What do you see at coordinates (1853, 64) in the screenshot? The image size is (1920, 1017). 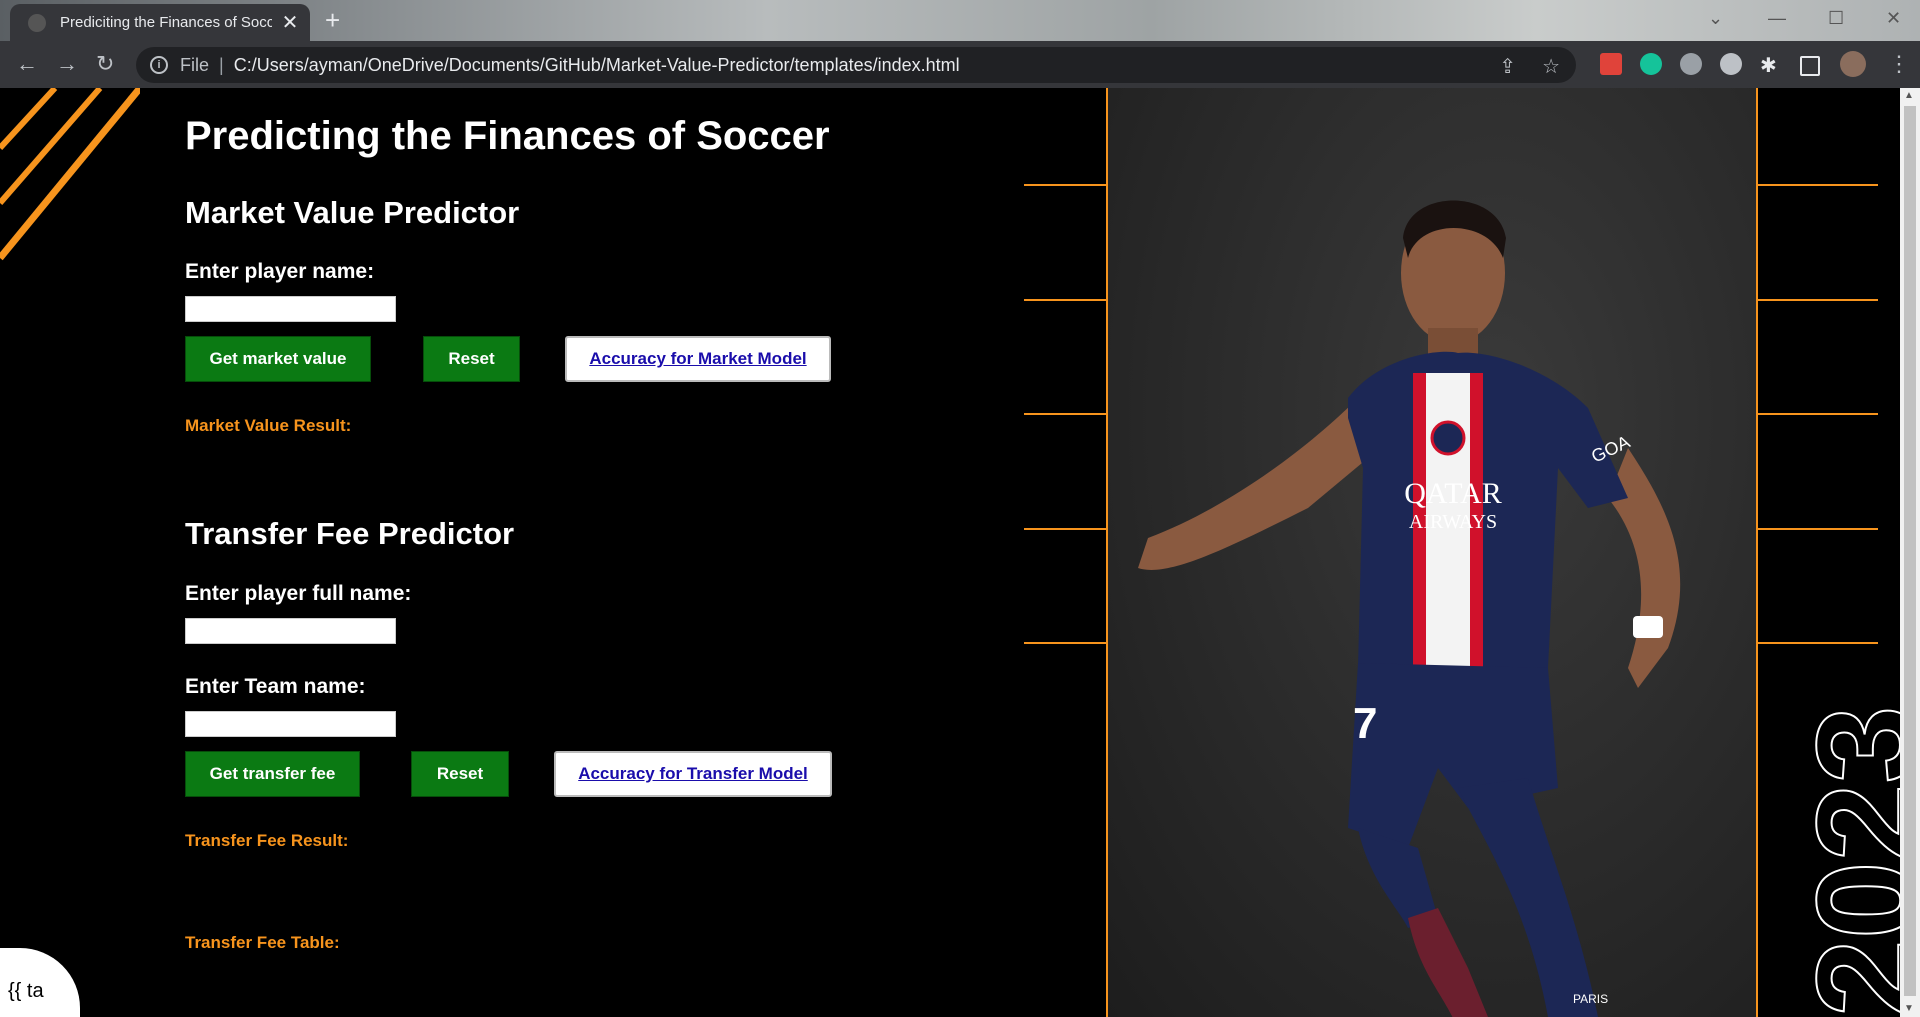 I see `avatar` at bounding box center [1853, 64].